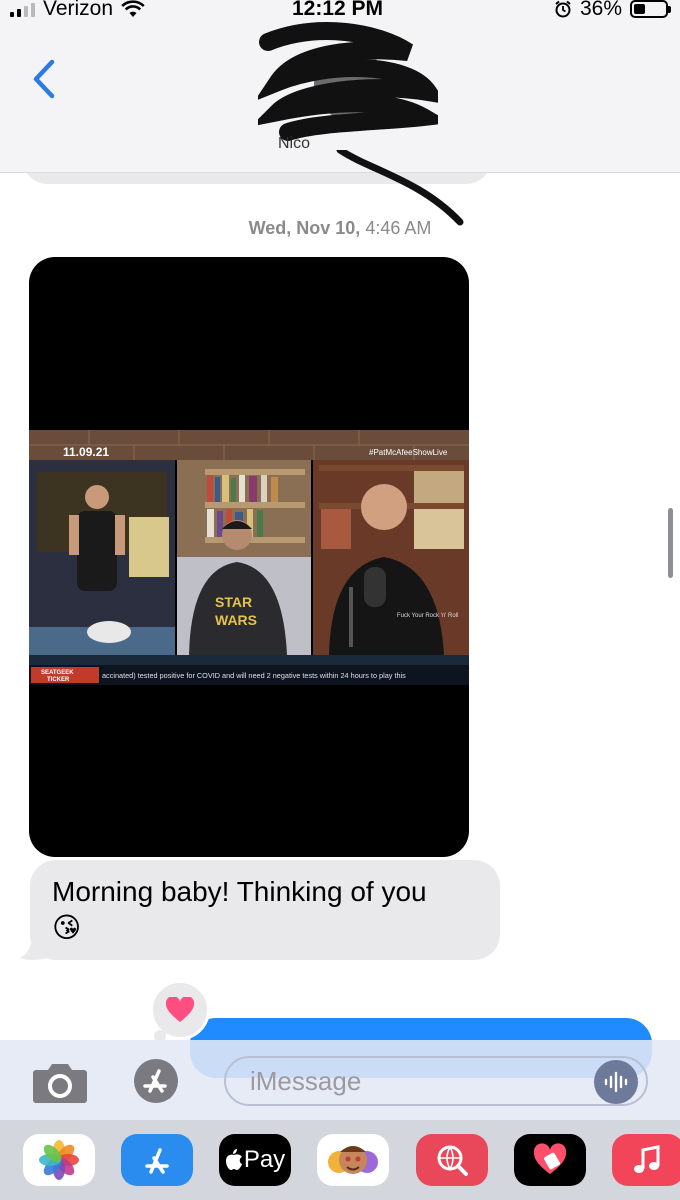  I want to click on alarm-icon, so click(563, 9).